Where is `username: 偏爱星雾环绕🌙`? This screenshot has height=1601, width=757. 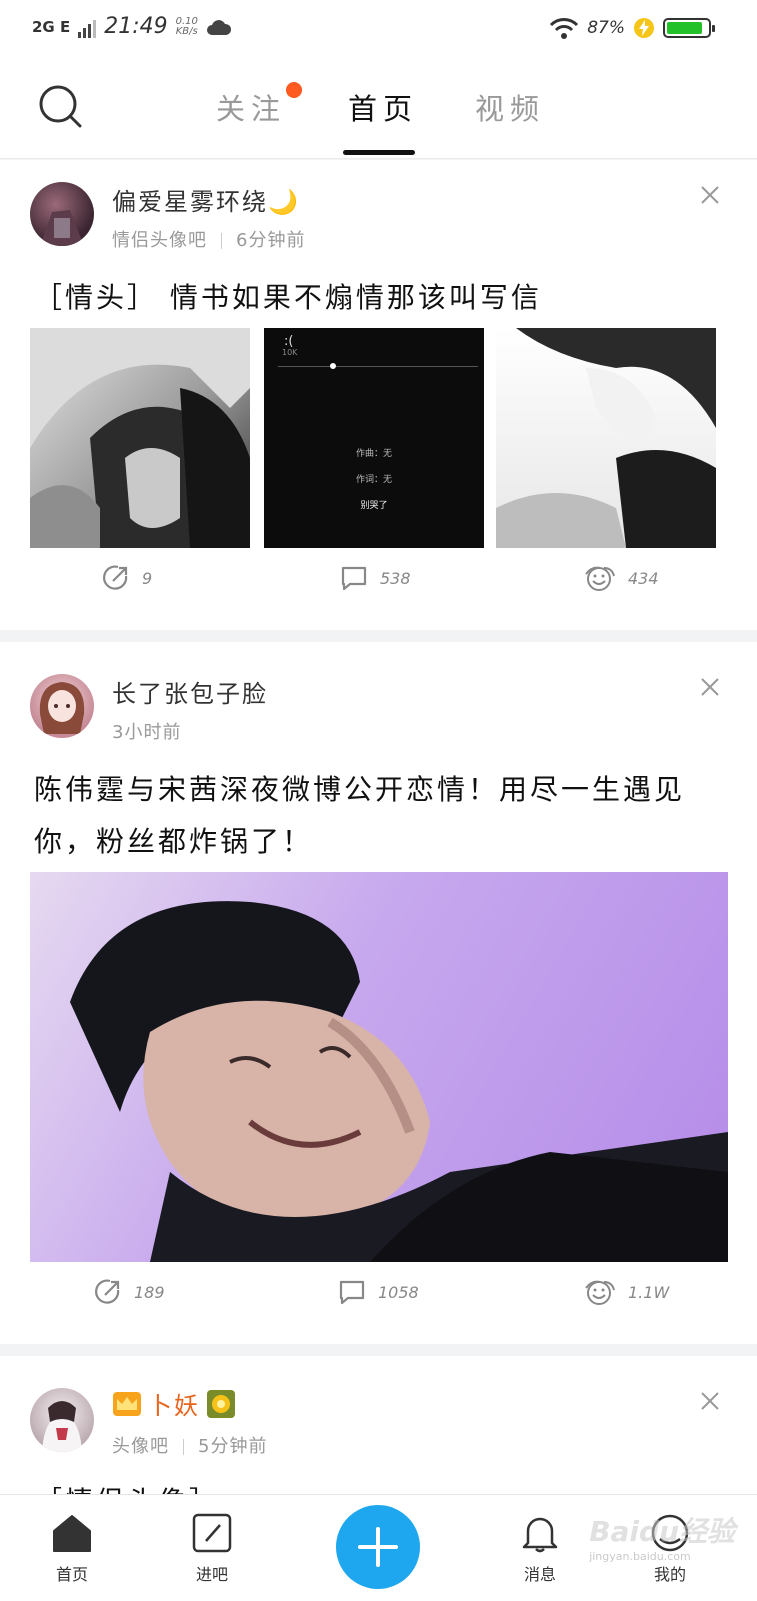
username: 偏爱星雾环绕🌙 is located at coordinates (206, 199).